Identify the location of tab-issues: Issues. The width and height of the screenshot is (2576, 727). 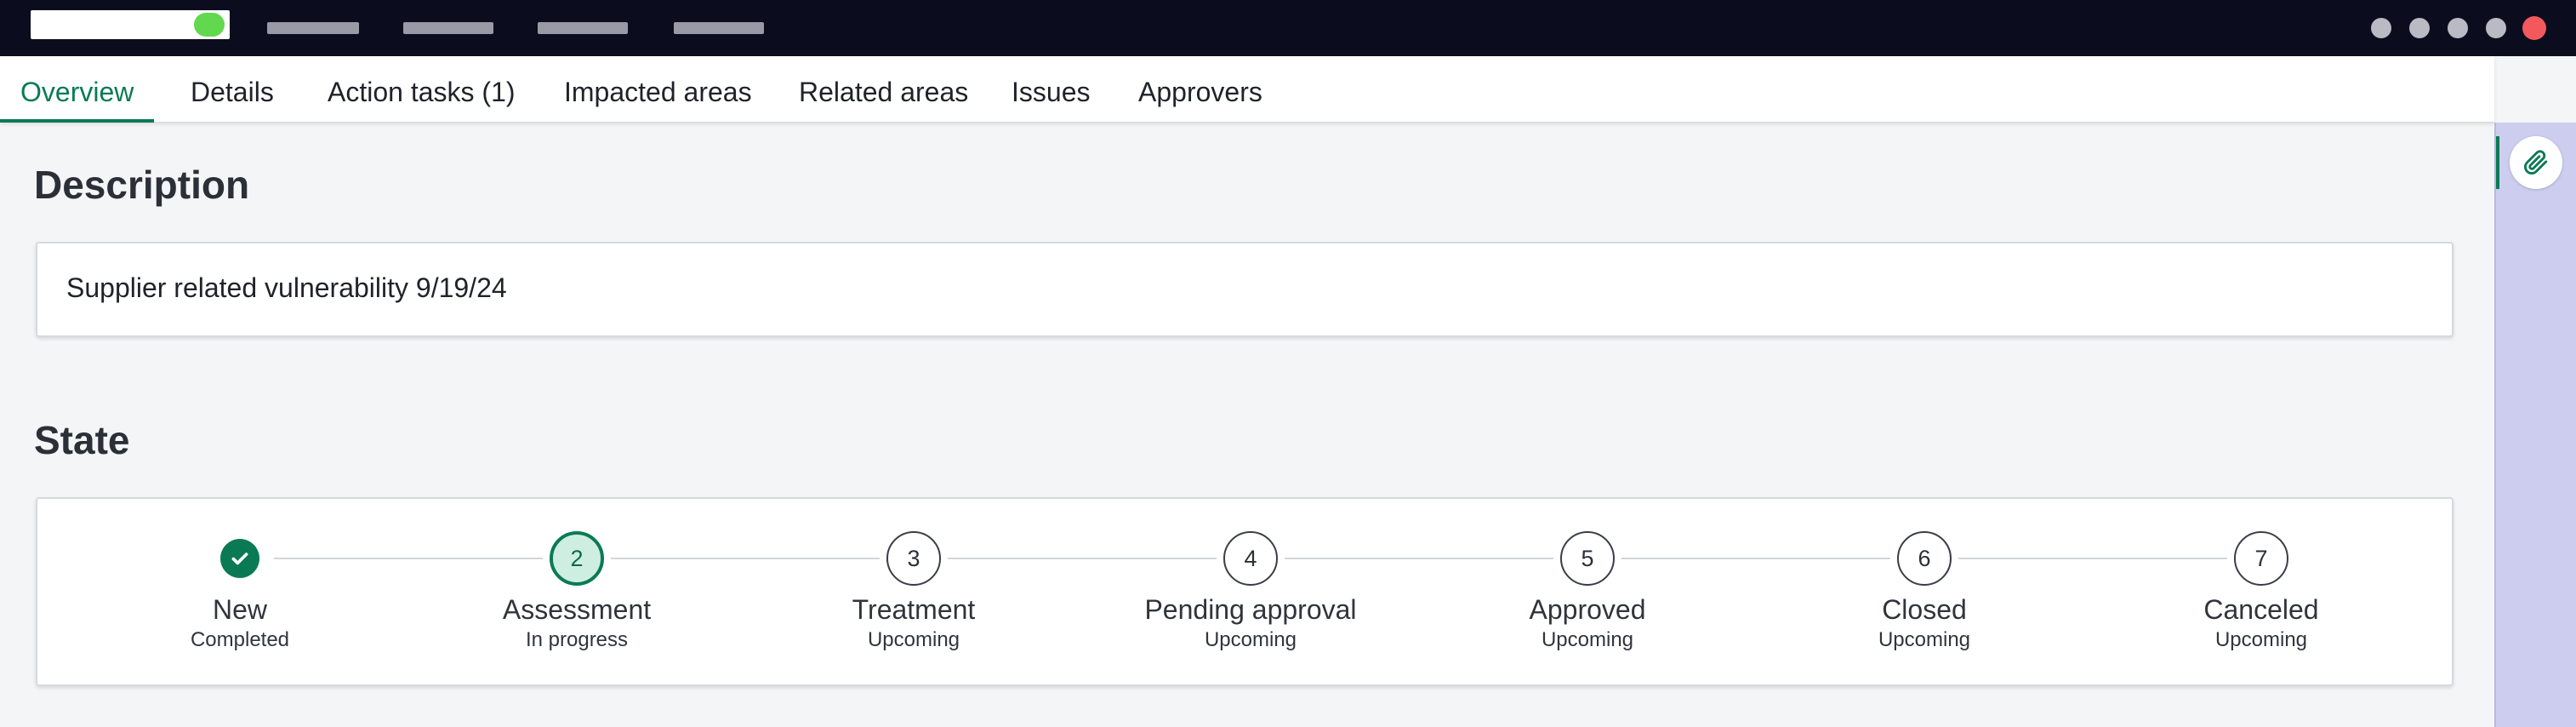
(1051, 89).